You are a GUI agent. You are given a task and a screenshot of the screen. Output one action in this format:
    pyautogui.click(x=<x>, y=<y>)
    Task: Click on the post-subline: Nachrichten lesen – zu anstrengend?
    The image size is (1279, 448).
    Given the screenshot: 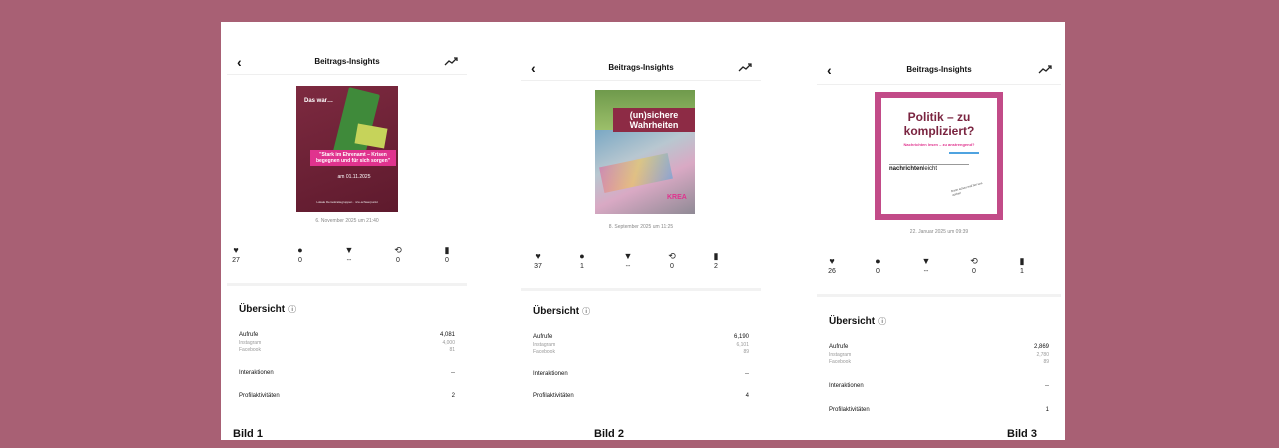 What is the action you would take?
    pyautogui.click(x=939, y=144)
    